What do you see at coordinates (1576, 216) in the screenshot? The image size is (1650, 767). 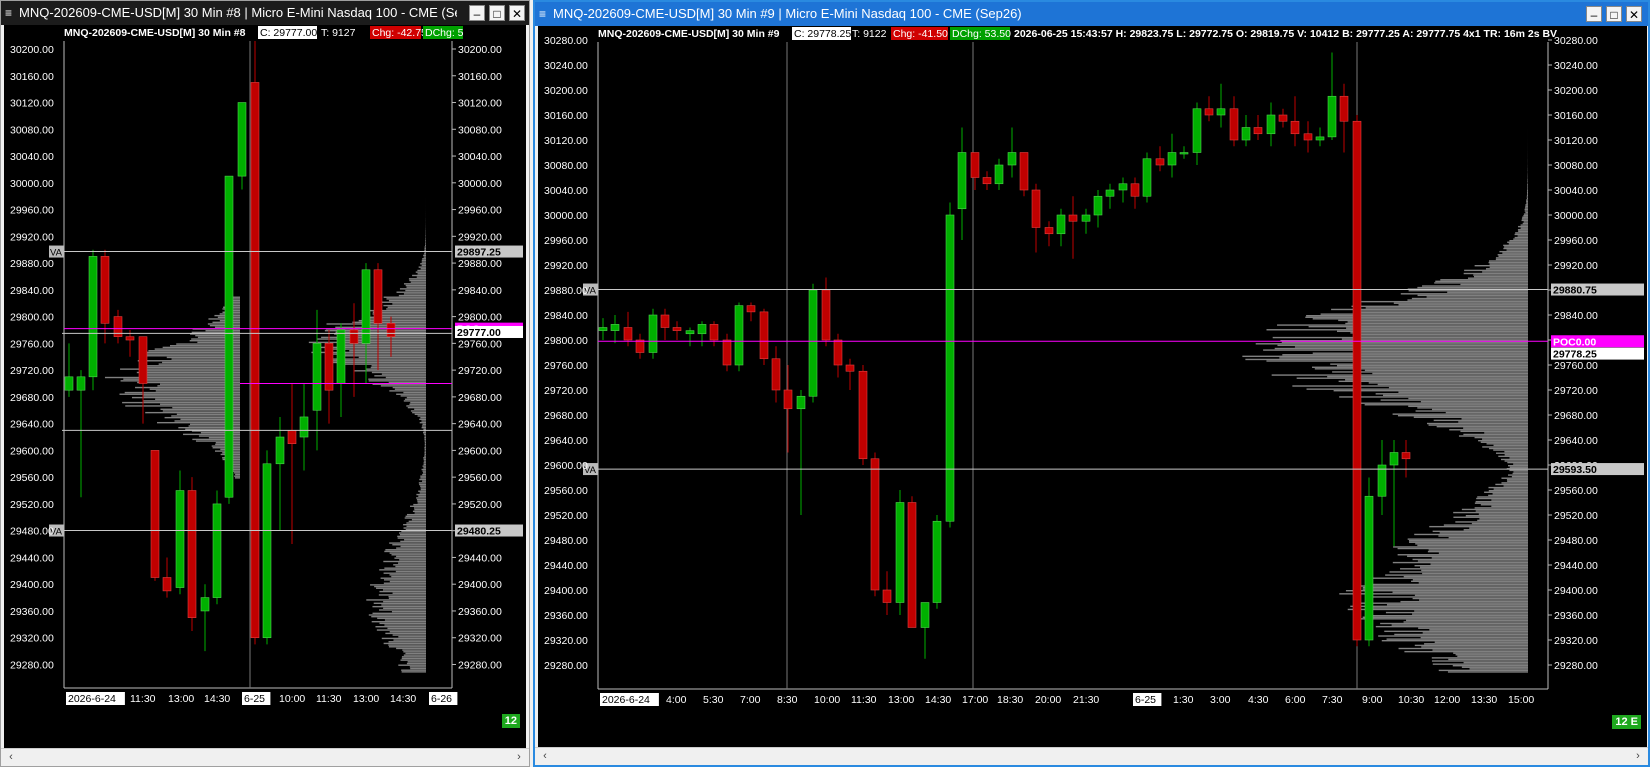 I see `price-label: 30000.00` at bounding box center [1576, 216].